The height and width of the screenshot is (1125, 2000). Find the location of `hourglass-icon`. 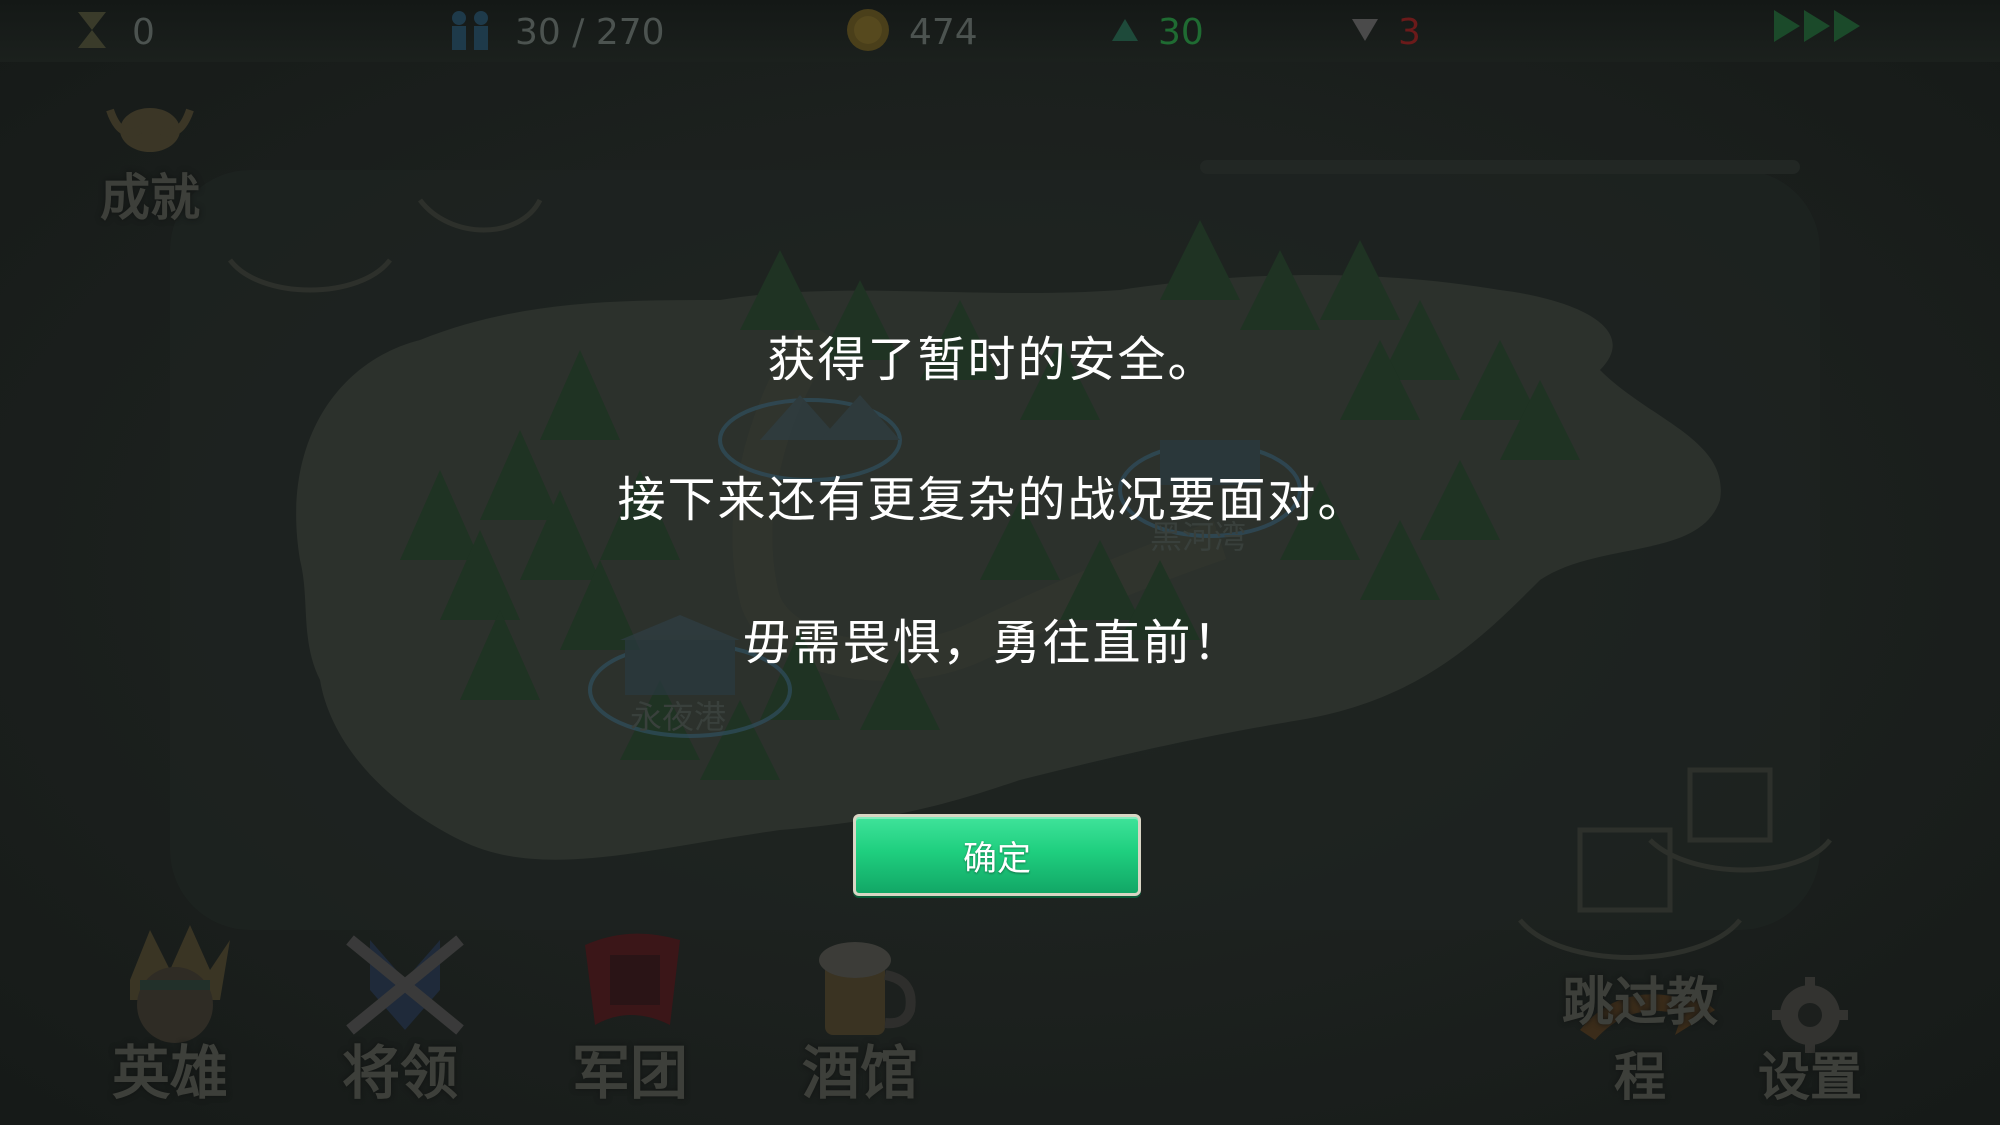

hourglass-icon is located at coordinates (92, 32).